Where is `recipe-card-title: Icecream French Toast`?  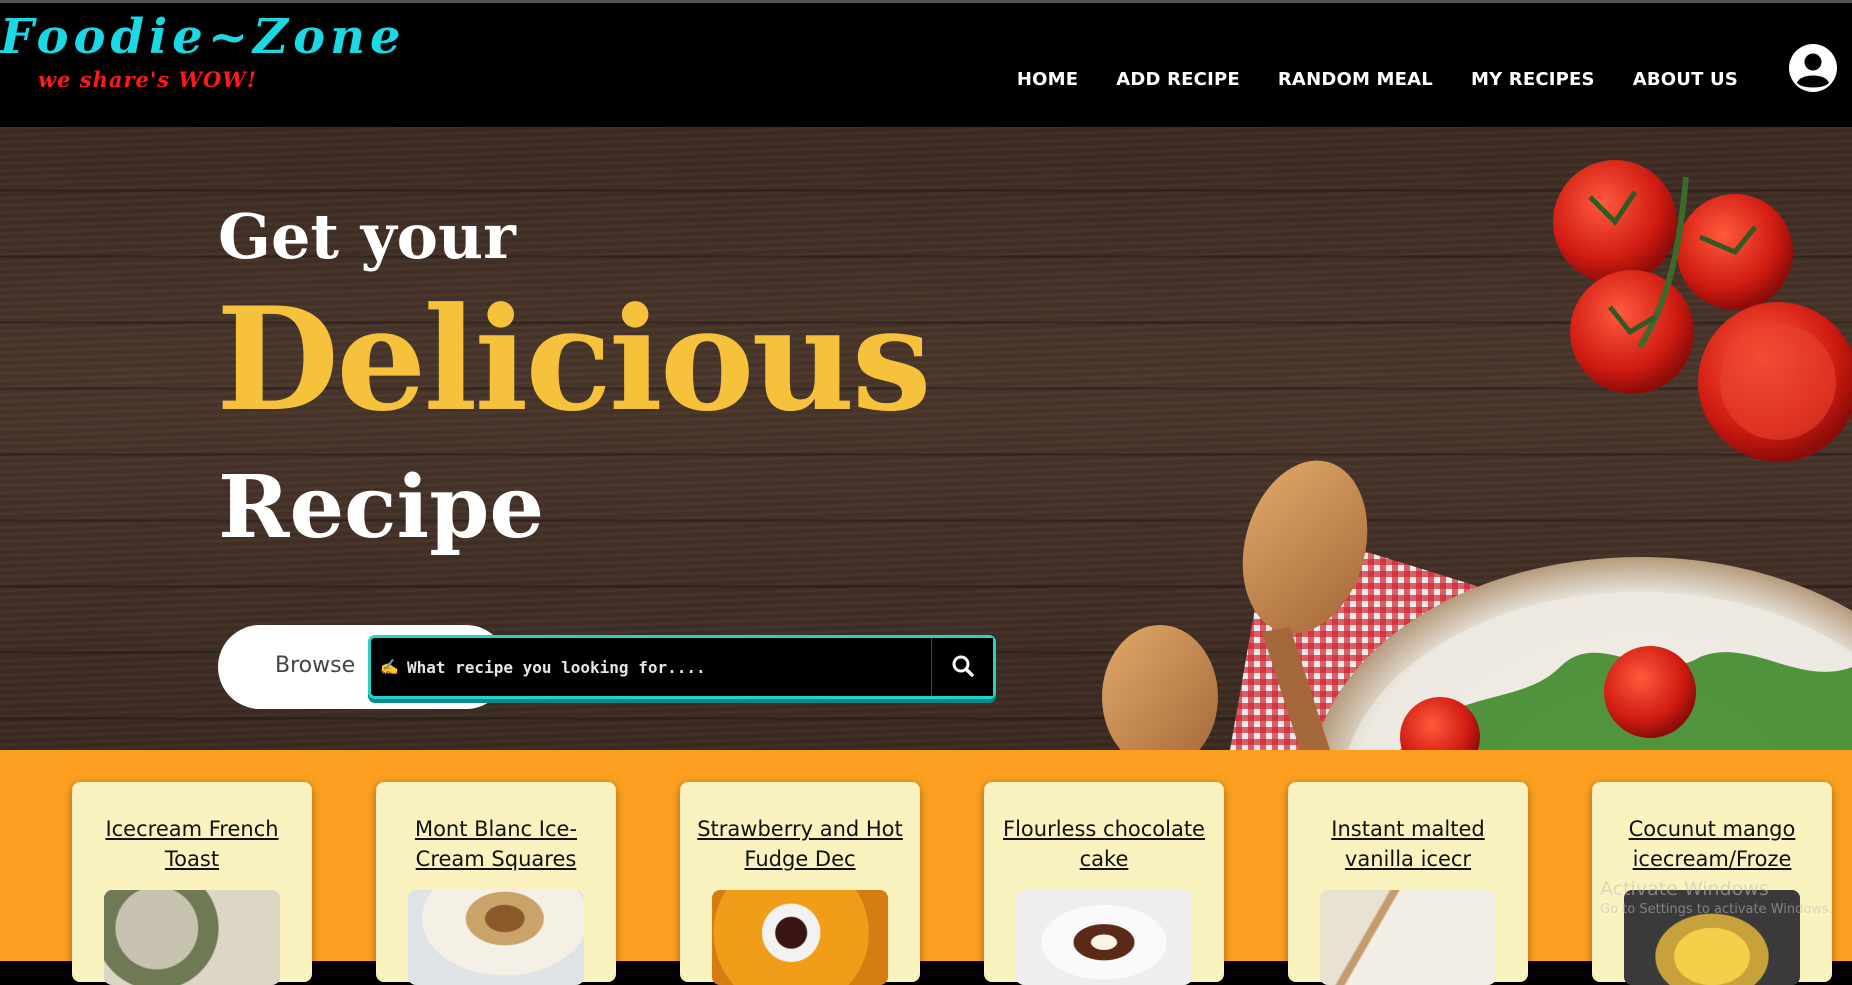 recipe-card-title: Icecream French Toast is located at coordinates (192, 844).